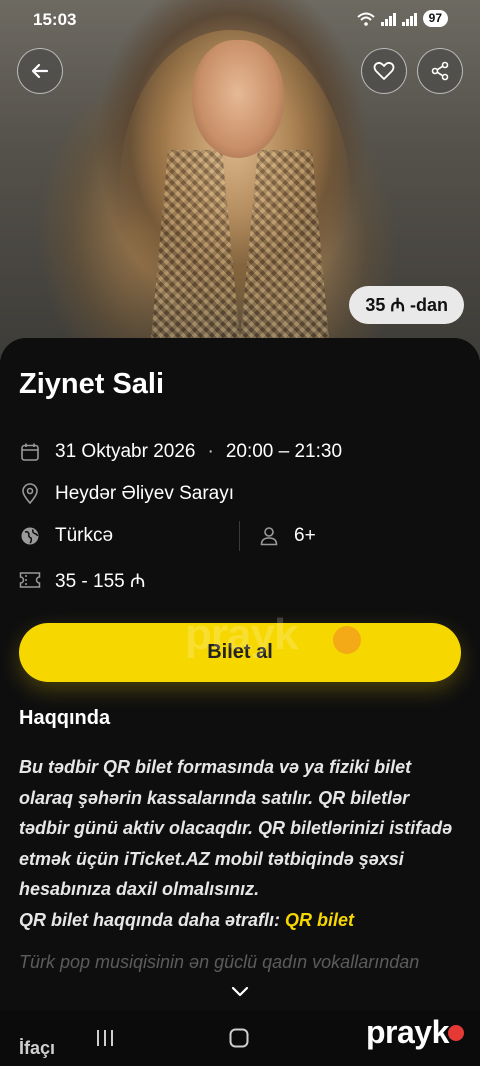 The image size is (480, 1066). What do you see at coordinates (55, 19) in the screenshot?
I see `status-time: 15:03` at bounding box center [55, 19].